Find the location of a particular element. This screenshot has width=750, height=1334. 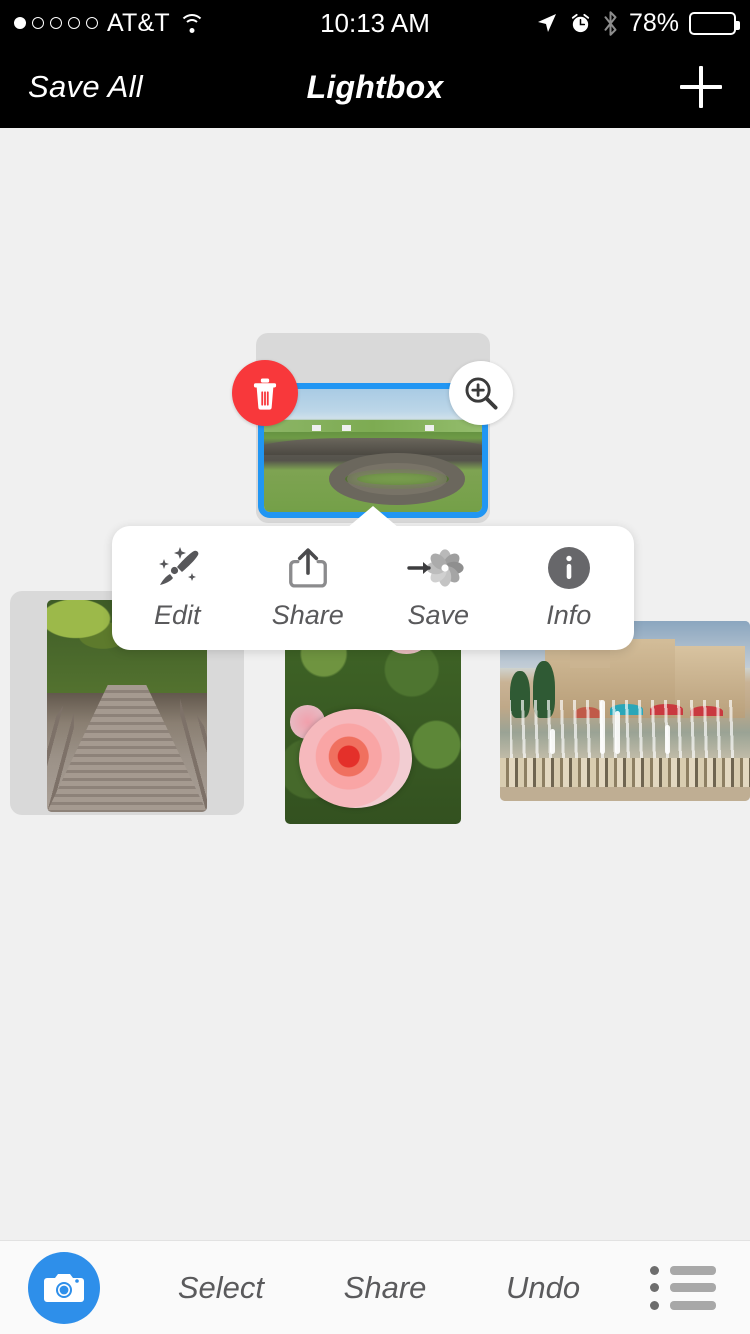

camera-button is located at coordinates (64, 1287).